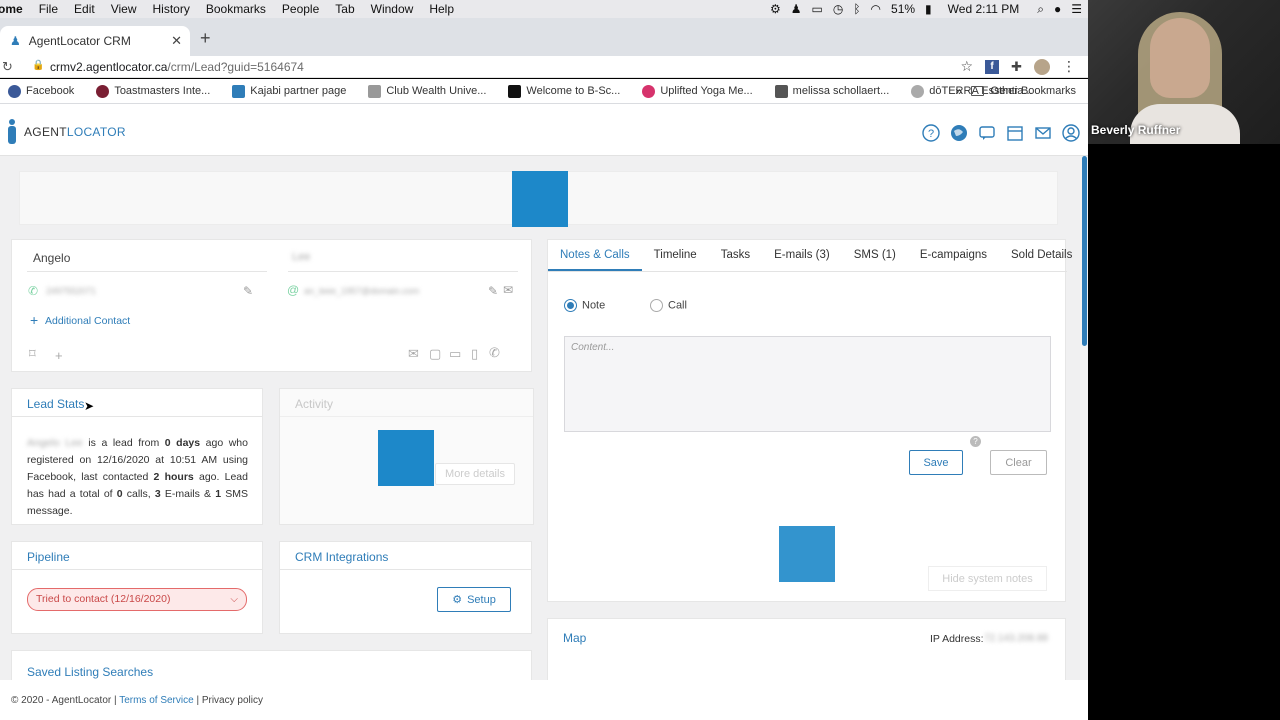  What do you see at coordinates (508, 290) in the screenshot?
I see `send-email-icon: ✉` at bounding box center [508, 290].